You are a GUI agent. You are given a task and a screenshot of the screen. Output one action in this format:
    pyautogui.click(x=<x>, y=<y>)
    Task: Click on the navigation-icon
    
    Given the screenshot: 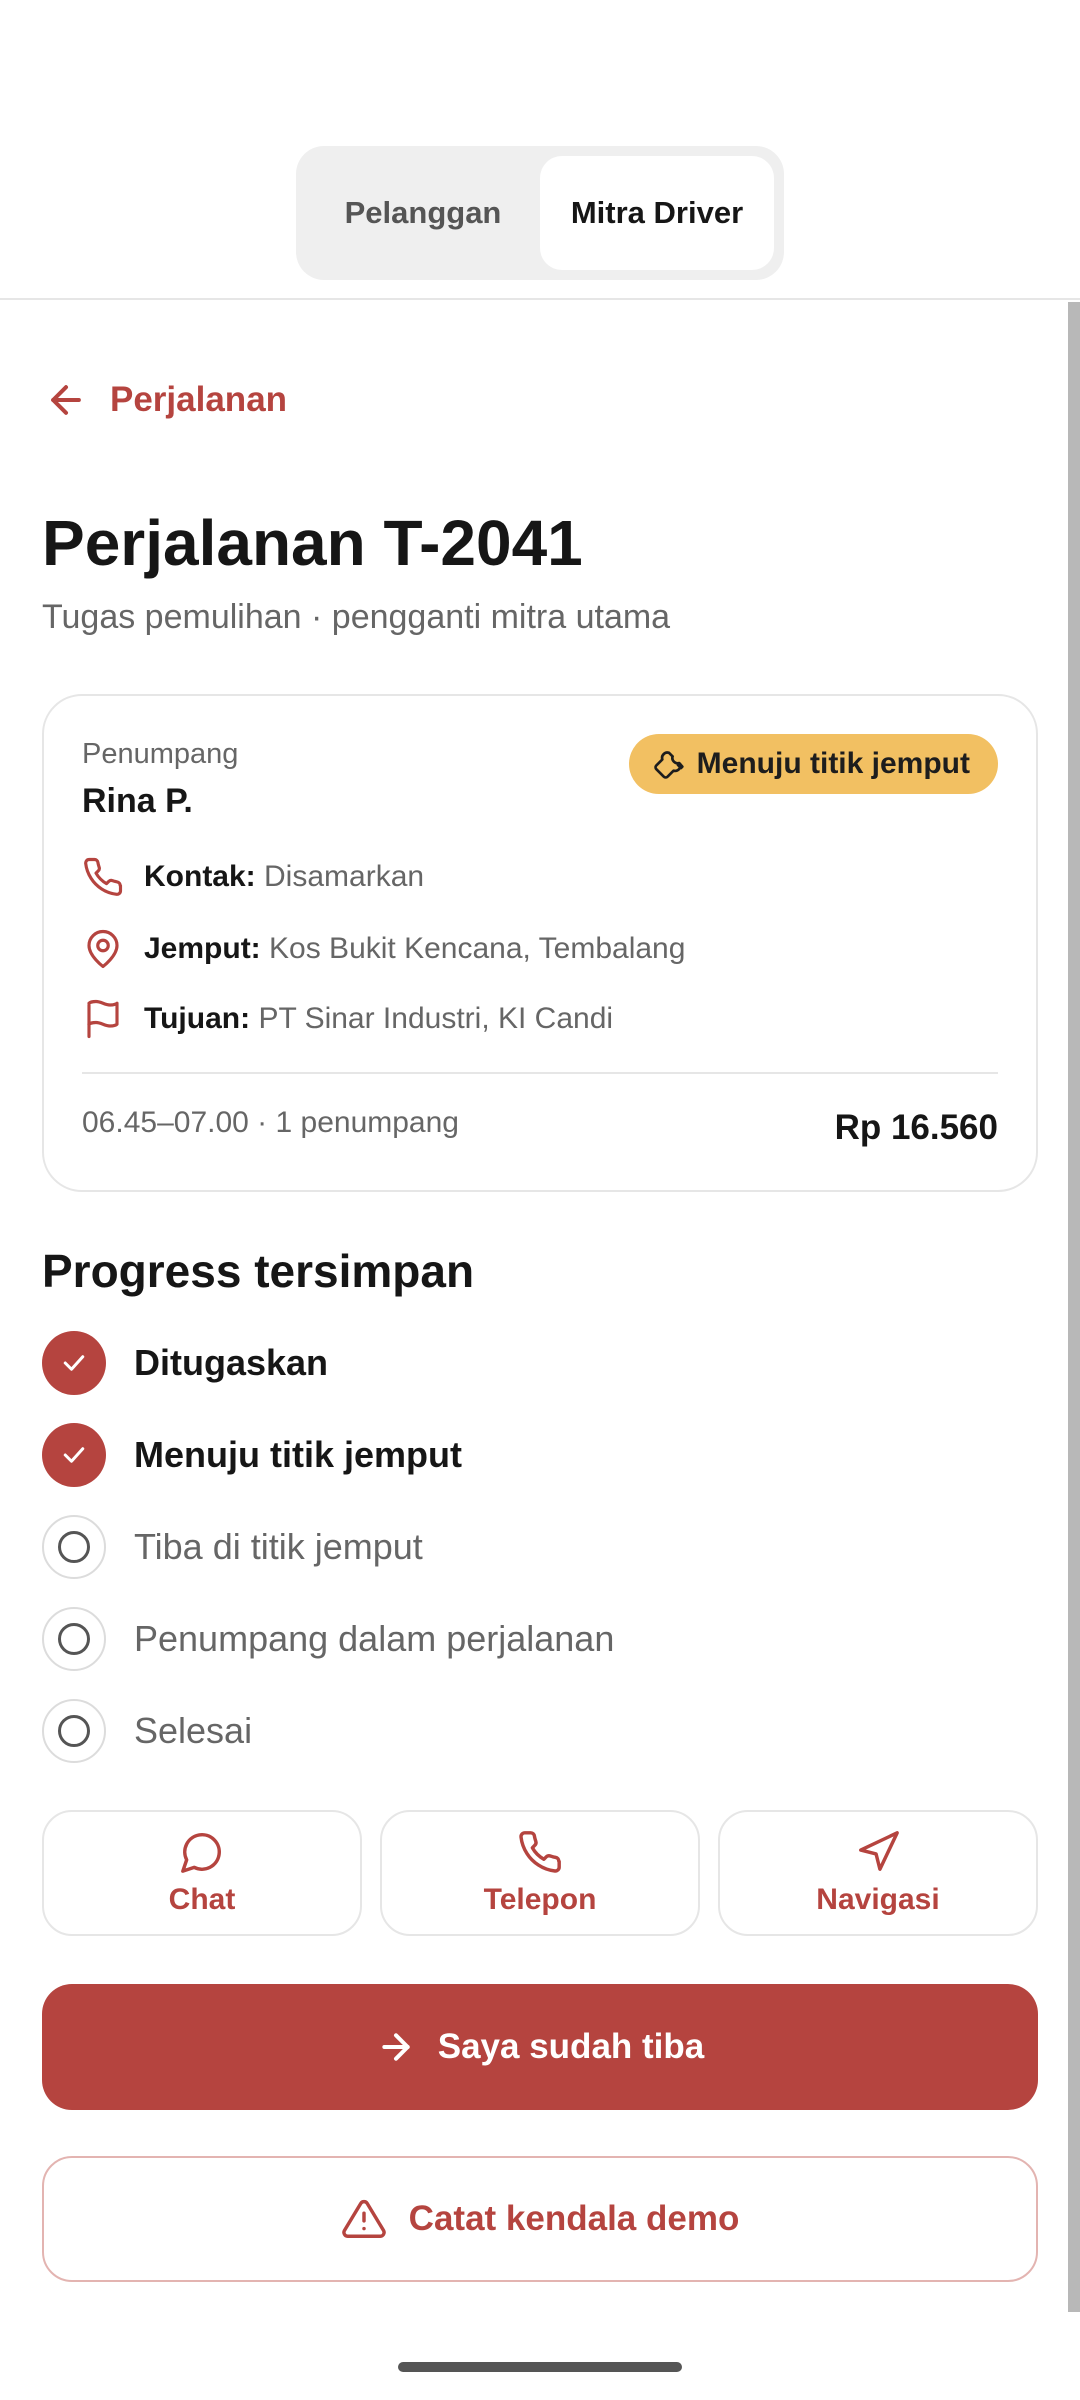 What is the action you would take?
    pyautogui.click(x=879, y=1851)
    